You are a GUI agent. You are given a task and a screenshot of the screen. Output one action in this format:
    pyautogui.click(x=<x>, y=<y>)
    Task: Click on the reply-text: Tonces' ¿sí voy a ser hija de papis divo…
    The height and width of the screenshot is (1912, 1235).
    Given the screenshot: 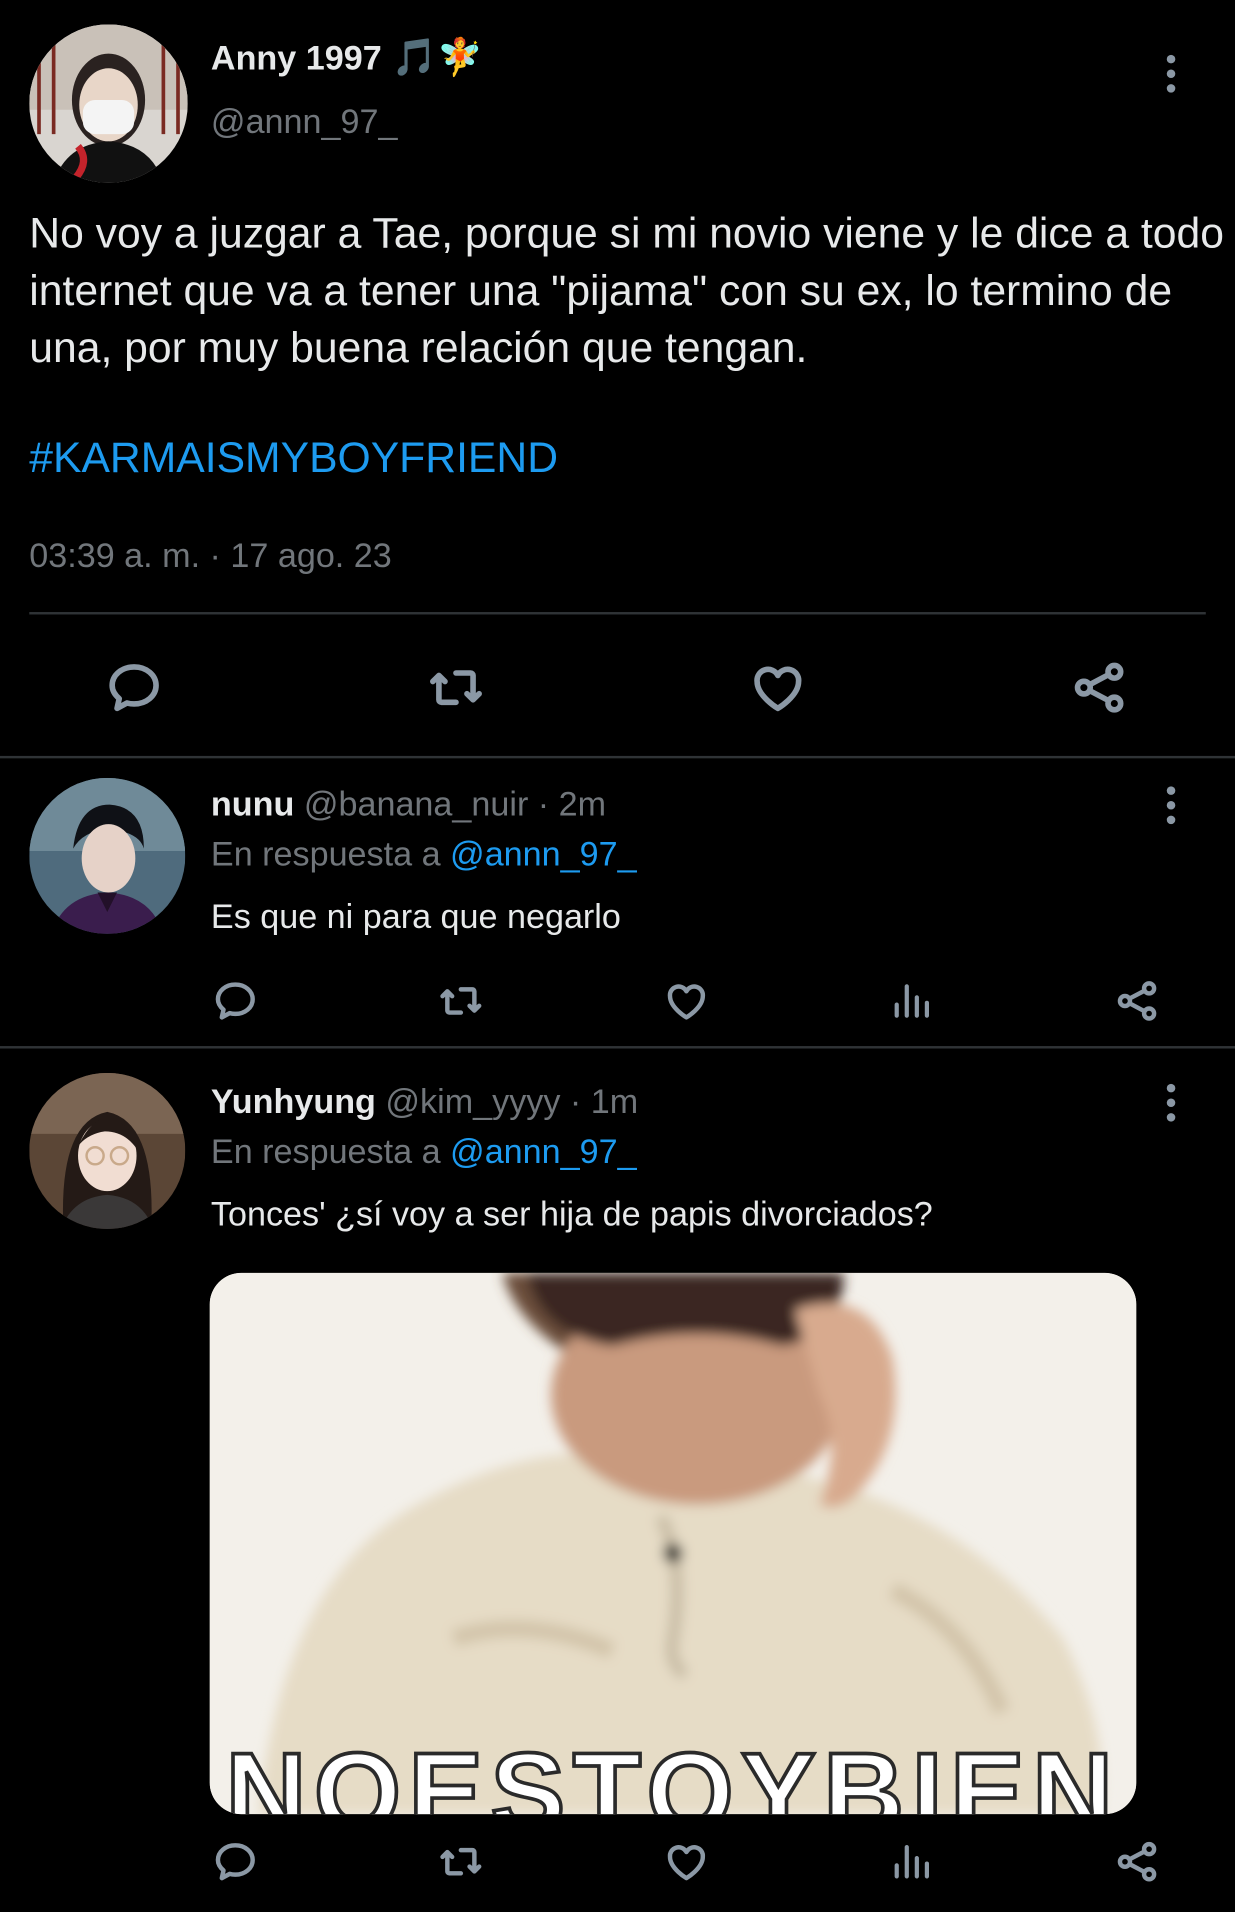 What is the action you would take?
    pyautogui.click(x=571, y=1213)
    